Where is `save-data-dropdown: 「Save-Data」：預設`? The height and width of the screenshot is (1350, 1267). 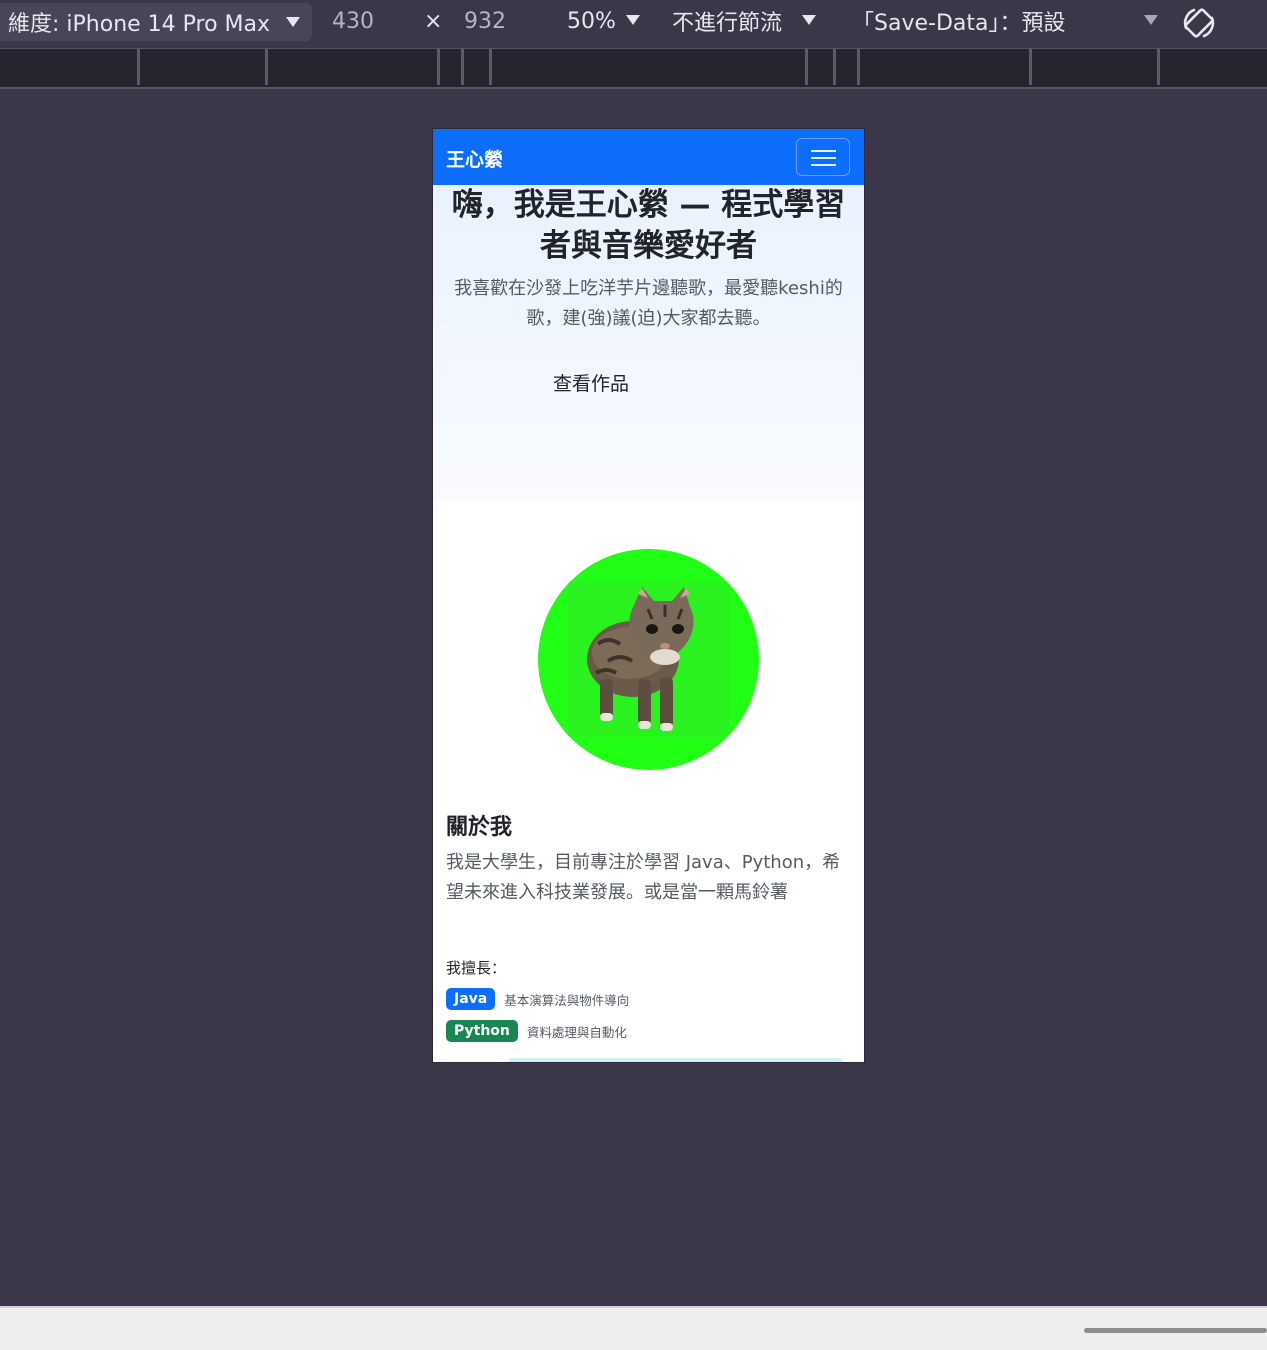 save-data-dropdown: 「Save-Data」：預設 is located at coordinates (958, 21).